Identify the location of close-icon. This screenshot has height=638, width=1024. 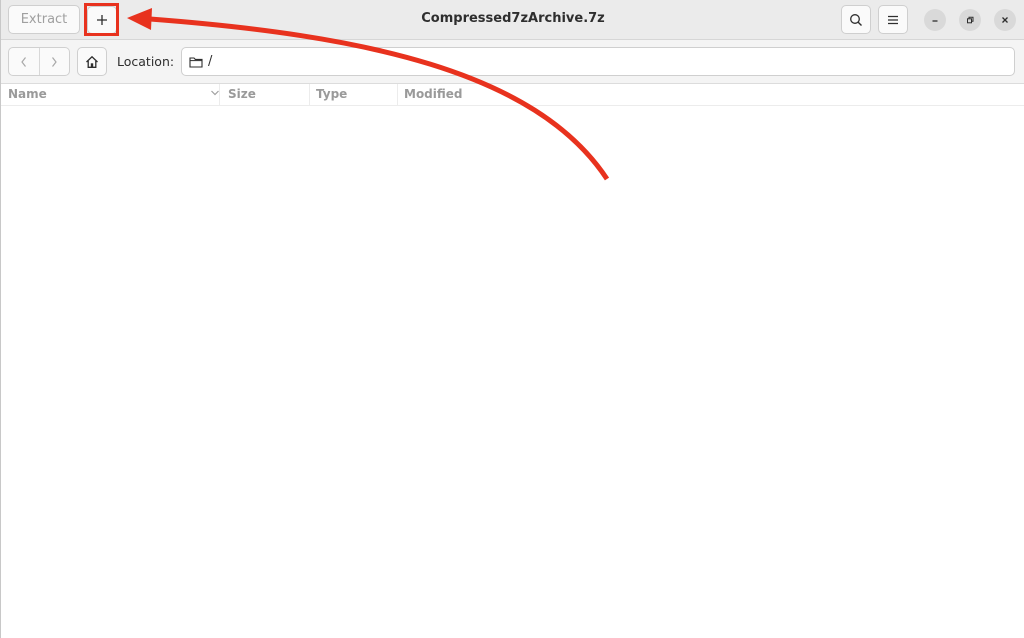
(1005, 20).